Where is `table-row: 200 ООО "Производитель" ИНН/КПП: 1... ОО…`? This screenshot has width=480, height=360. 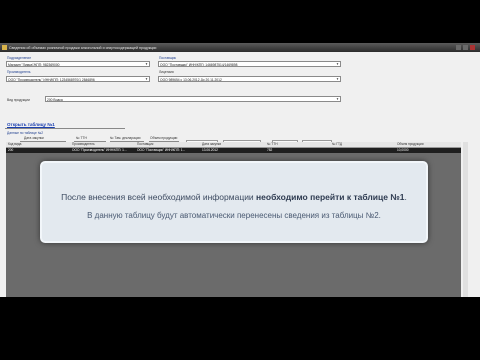 table-row: 200 ООО "Производитель" ИНН/КПП: 1... ОО… is located at coordinates (233, 150).